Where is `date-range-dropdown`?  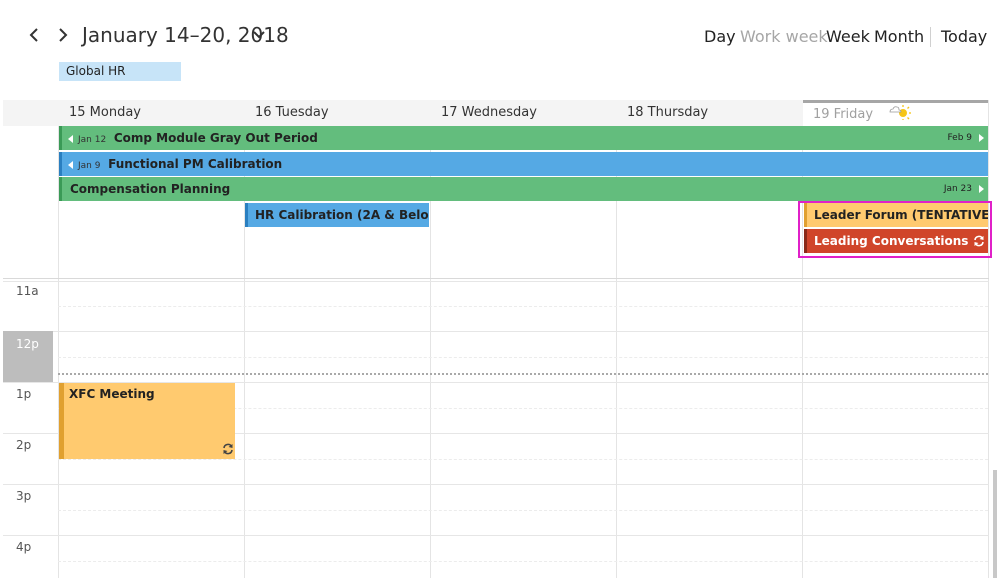
date-range-dropdown is located at coordinates (259, 39).